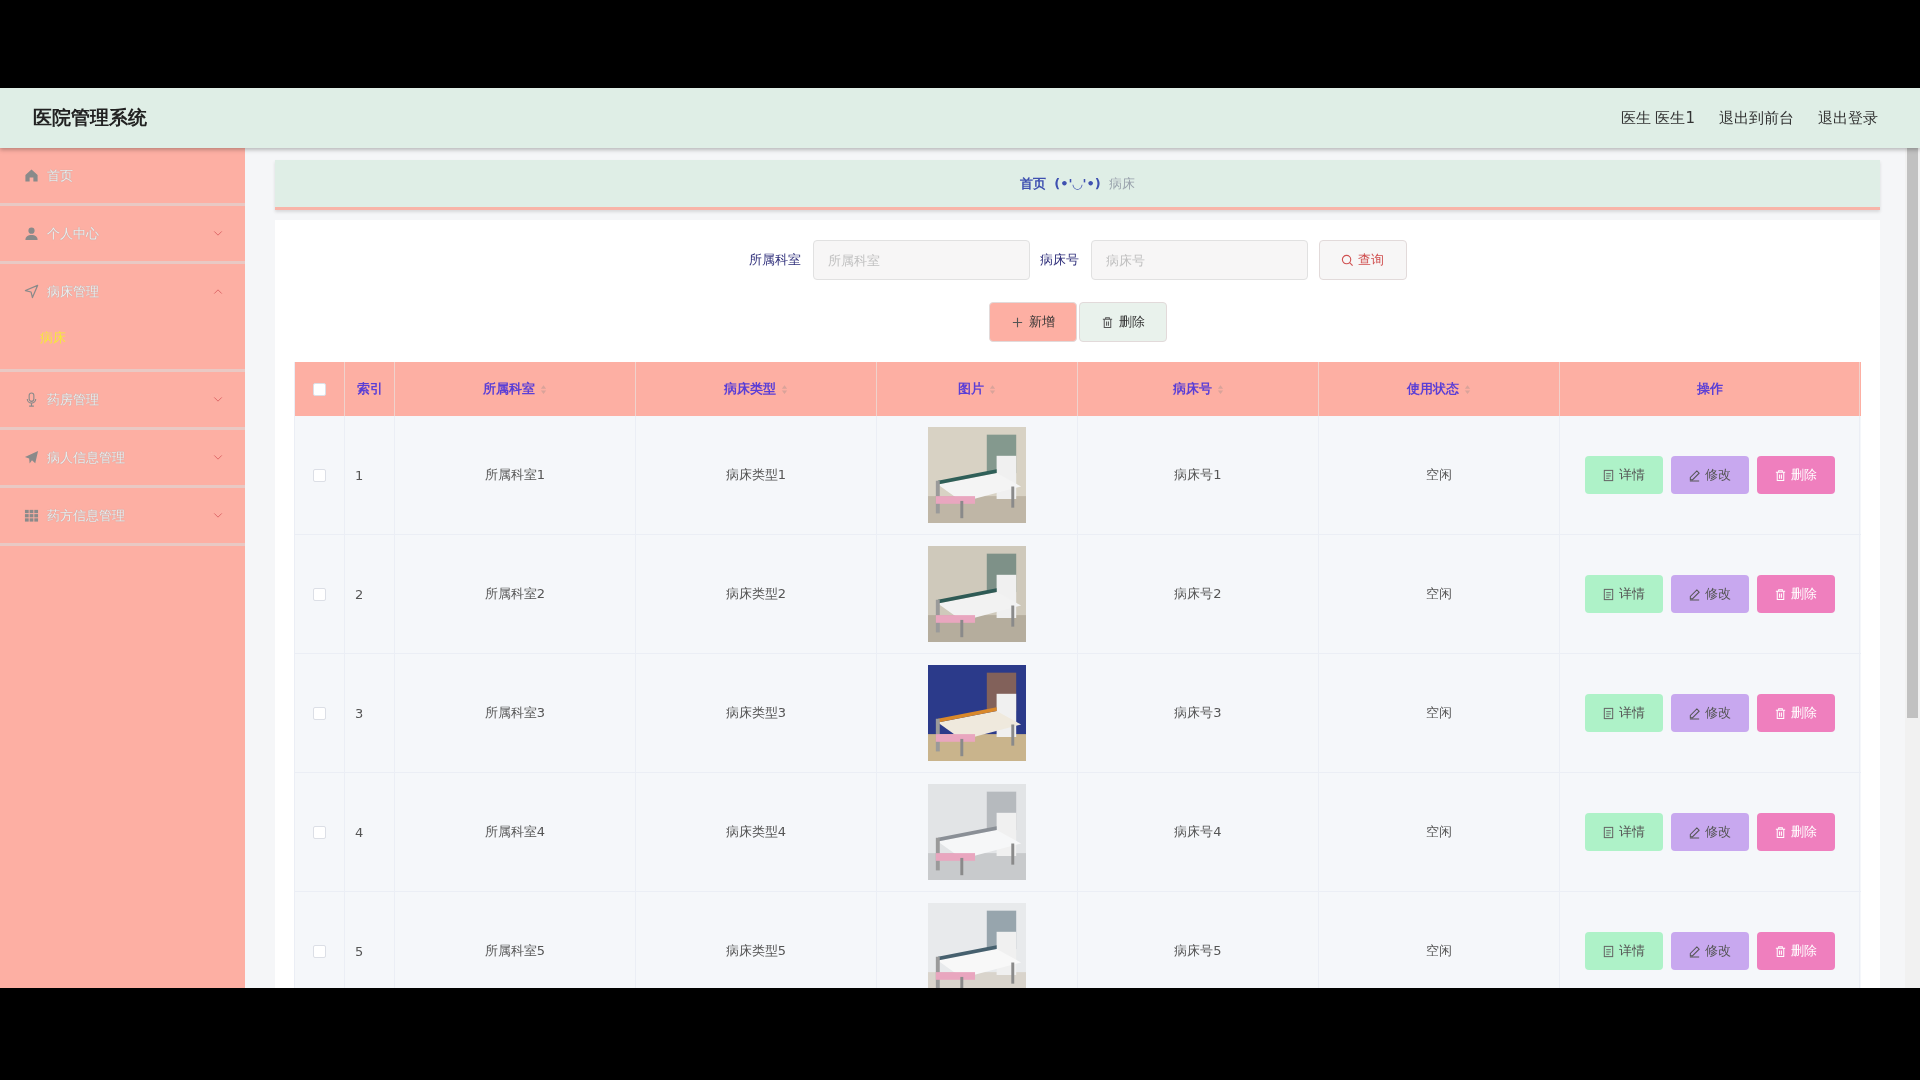 The image size is (1920, 1080). What do you see at coordinates (756, 713) in the screenshot?
I see `table-cell: 病床类型3` at bounding box center [756, 713].